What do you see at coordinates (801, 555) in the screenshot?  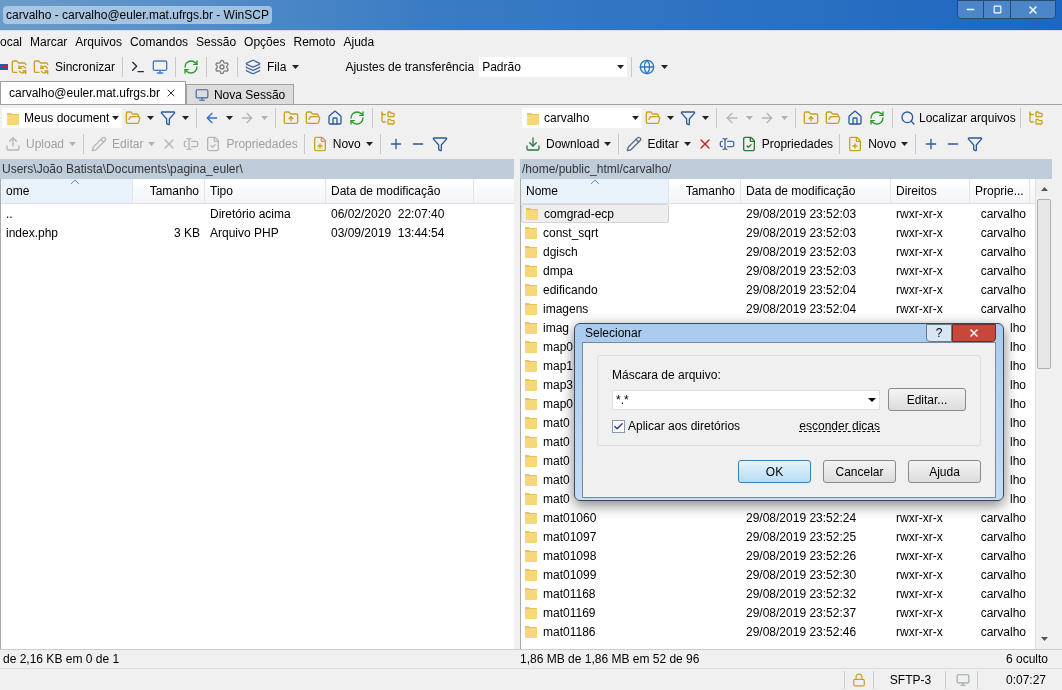 I see `modified-date: 29/08/2019 23:52:26` at bounding box center [801, 555].